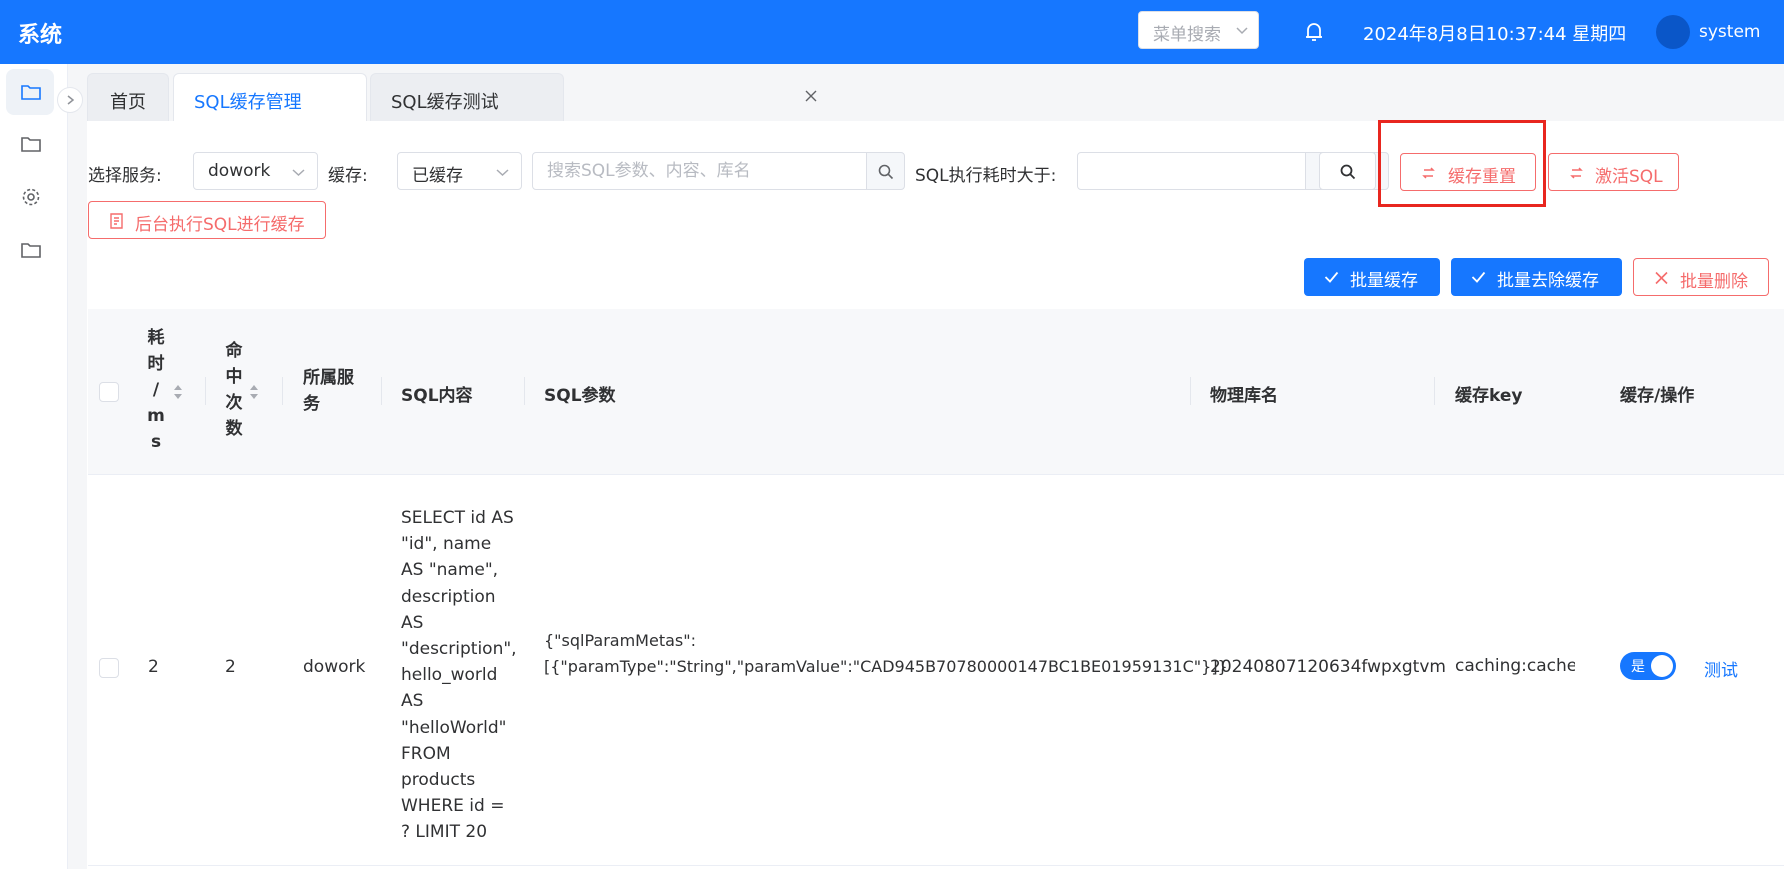 This screenshot has width=1784, height=869. What do you see at coordinates (230, 667) in the screenshot?
I see `cell-hits: 2` at bounding box center [230, 667].